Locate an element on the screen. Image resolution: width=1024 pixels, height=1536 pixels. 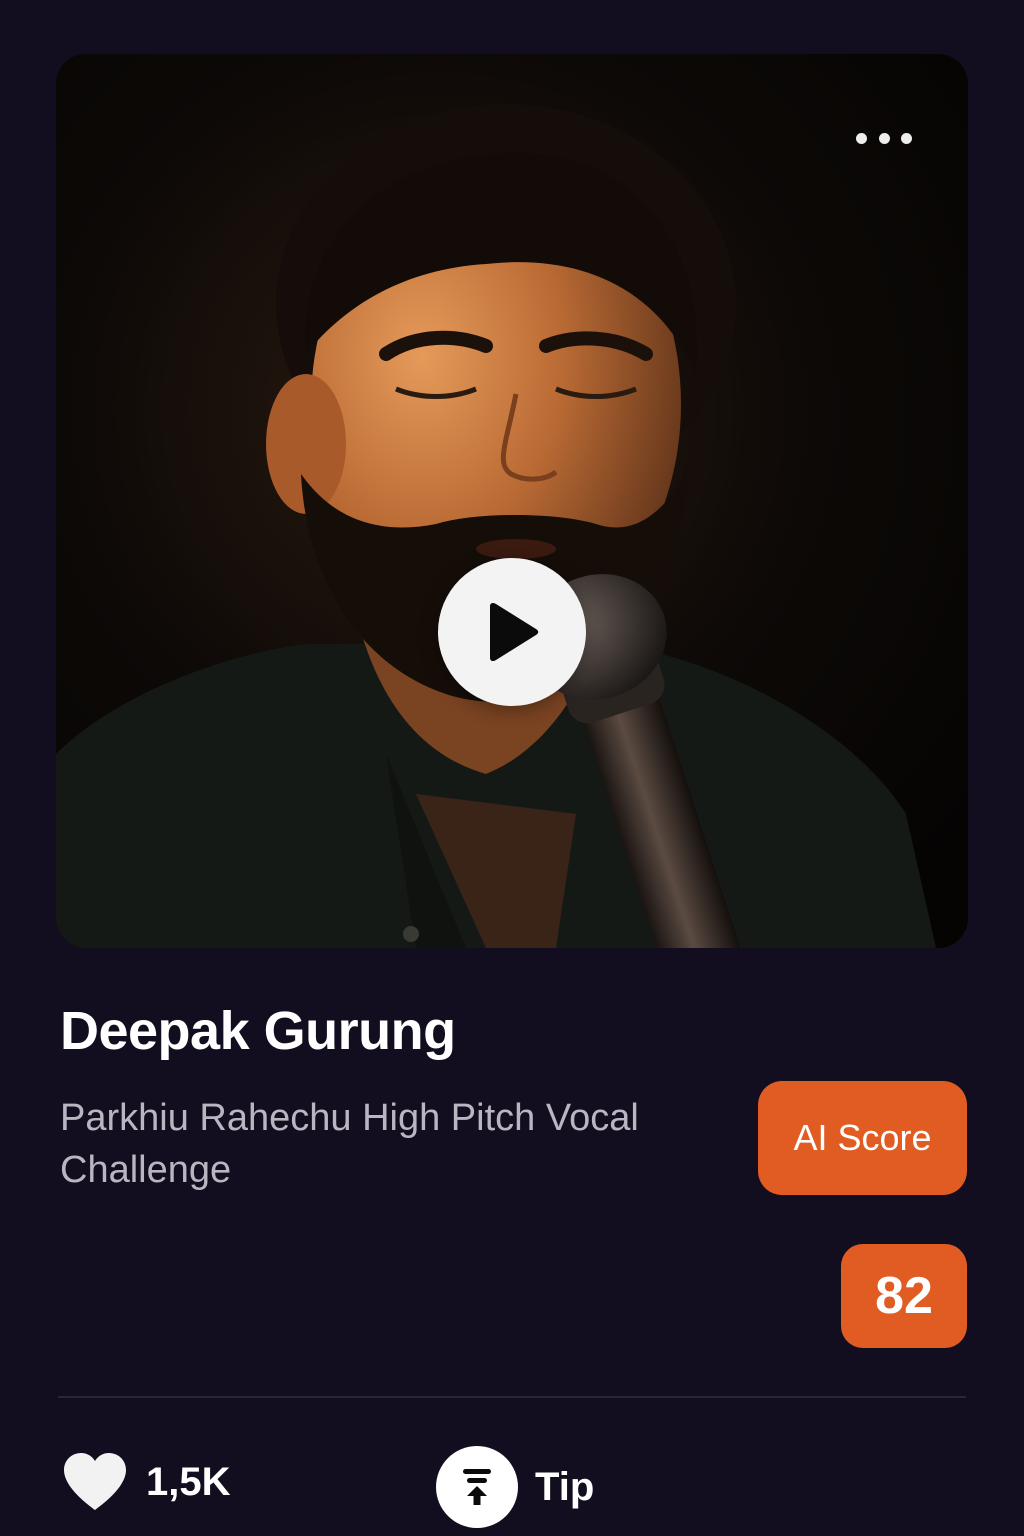
like-count: 1,5K is located at coordinates (188, 1481).